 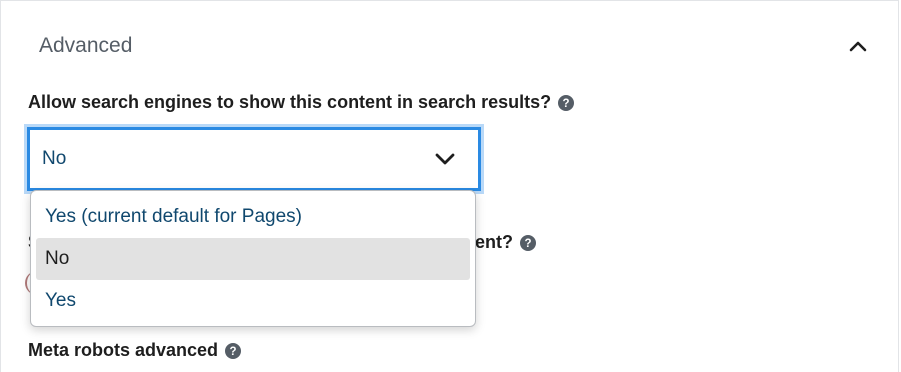 What do you see at coordinates (445, 159) in the screenshot?
I see `chevron-down-icon` at bounding box center [445, 159].